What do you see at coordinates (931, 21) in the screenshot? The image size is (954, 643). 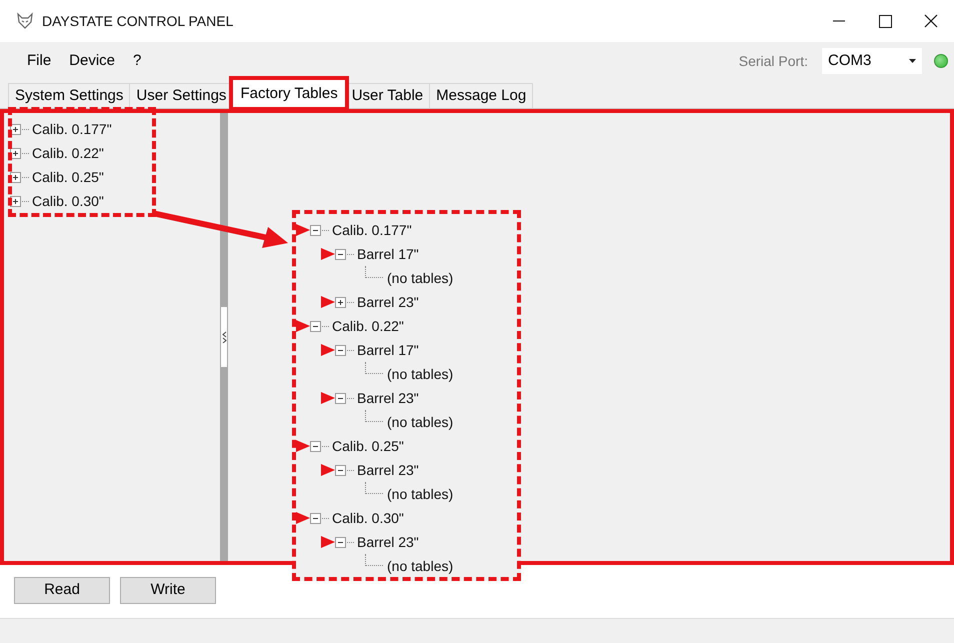 I see `close-icon` at bounding box center [931, 21].